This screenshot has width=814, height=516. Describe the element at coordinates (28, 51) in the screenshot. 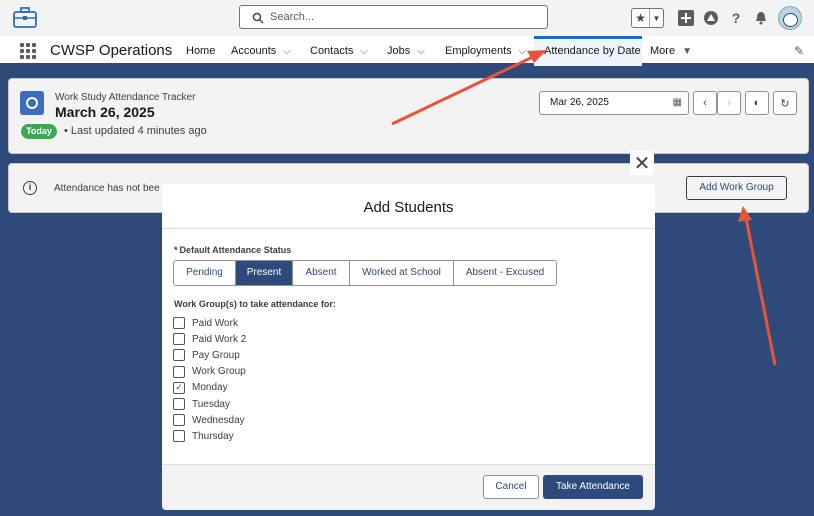

I see `app-launcher-icon` at that location.